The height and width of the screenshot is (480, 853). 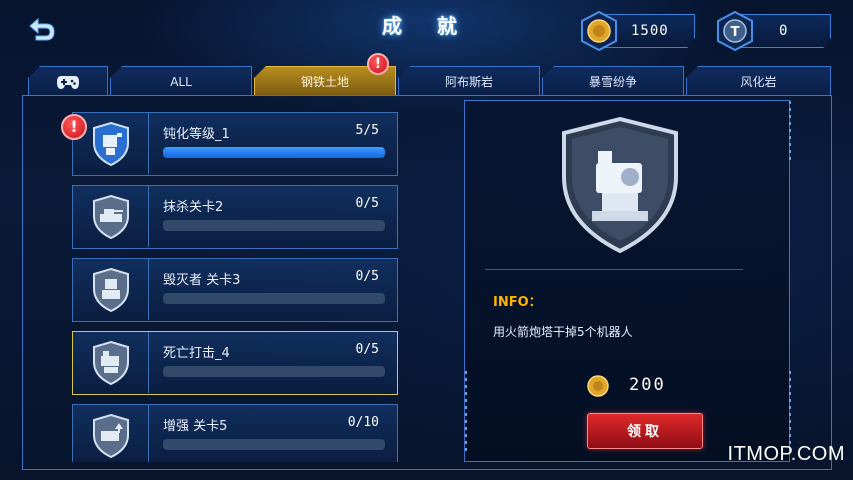 I want to click on tab-controller, so click(x=68, y=81).